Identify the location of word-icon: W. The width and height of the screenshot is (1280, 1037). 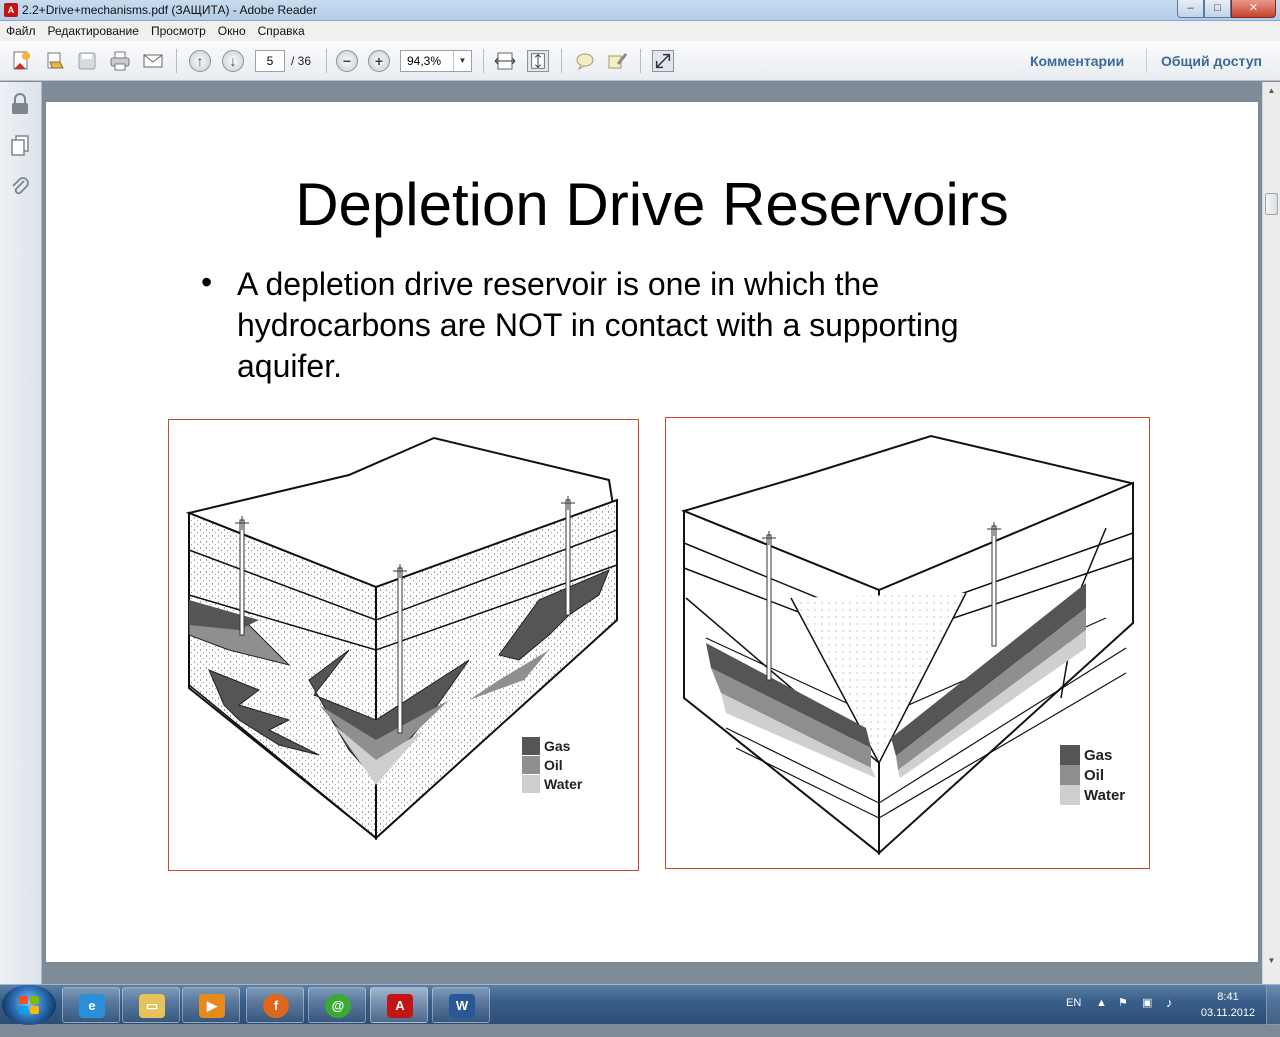
(462, 1006).